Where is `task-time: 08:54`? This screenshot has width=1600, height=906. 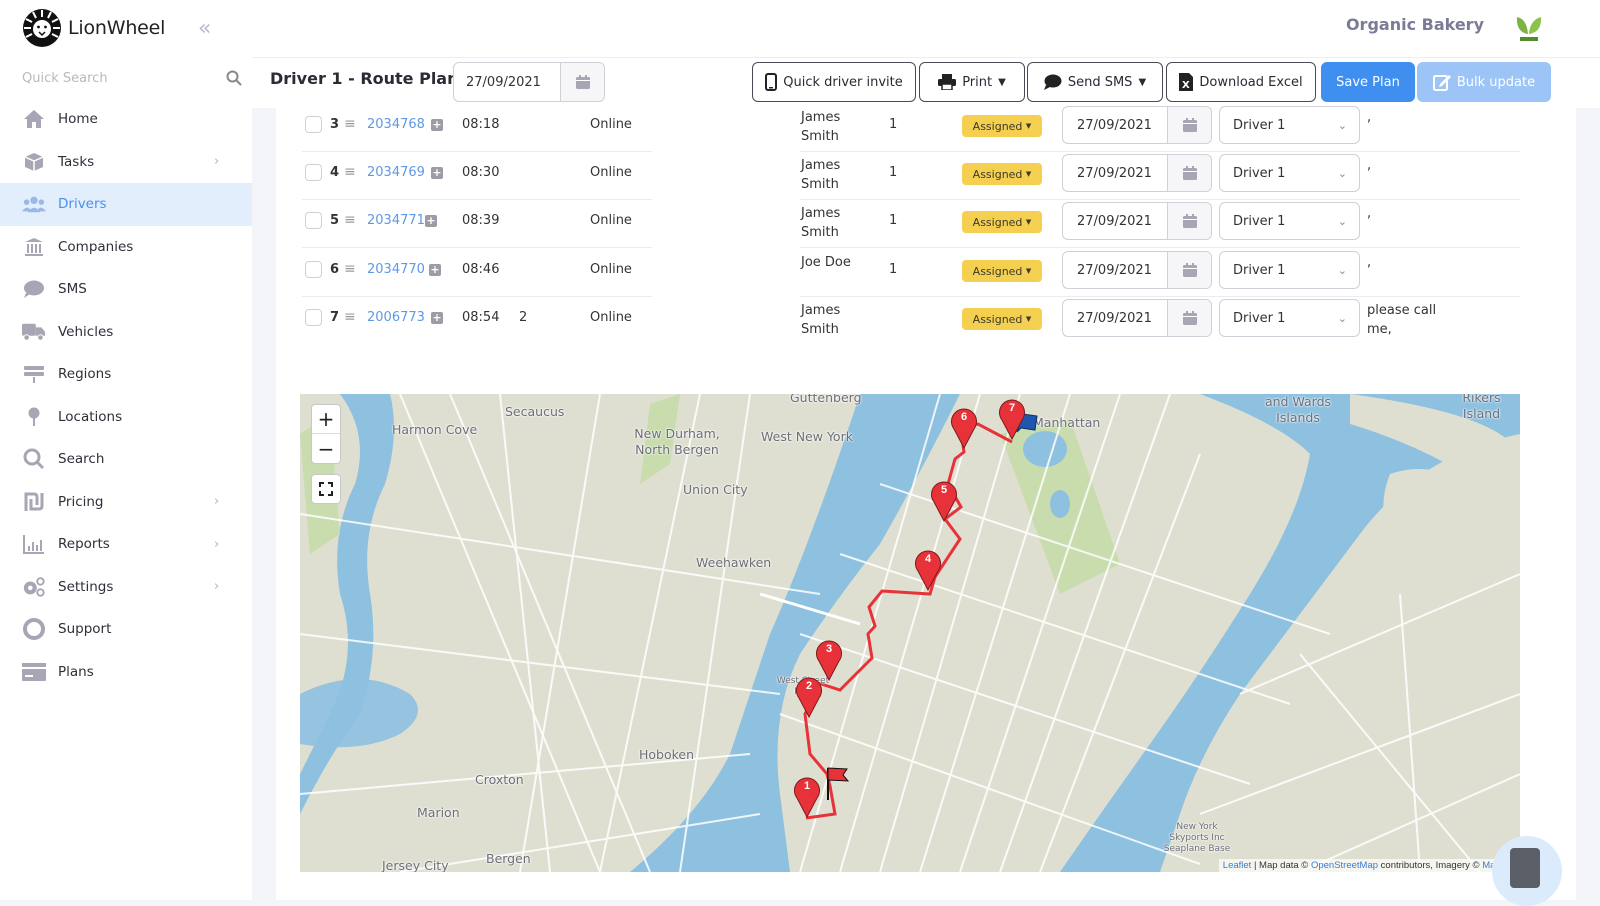 task-time: 08:54 is located at coordinates (481, 317).